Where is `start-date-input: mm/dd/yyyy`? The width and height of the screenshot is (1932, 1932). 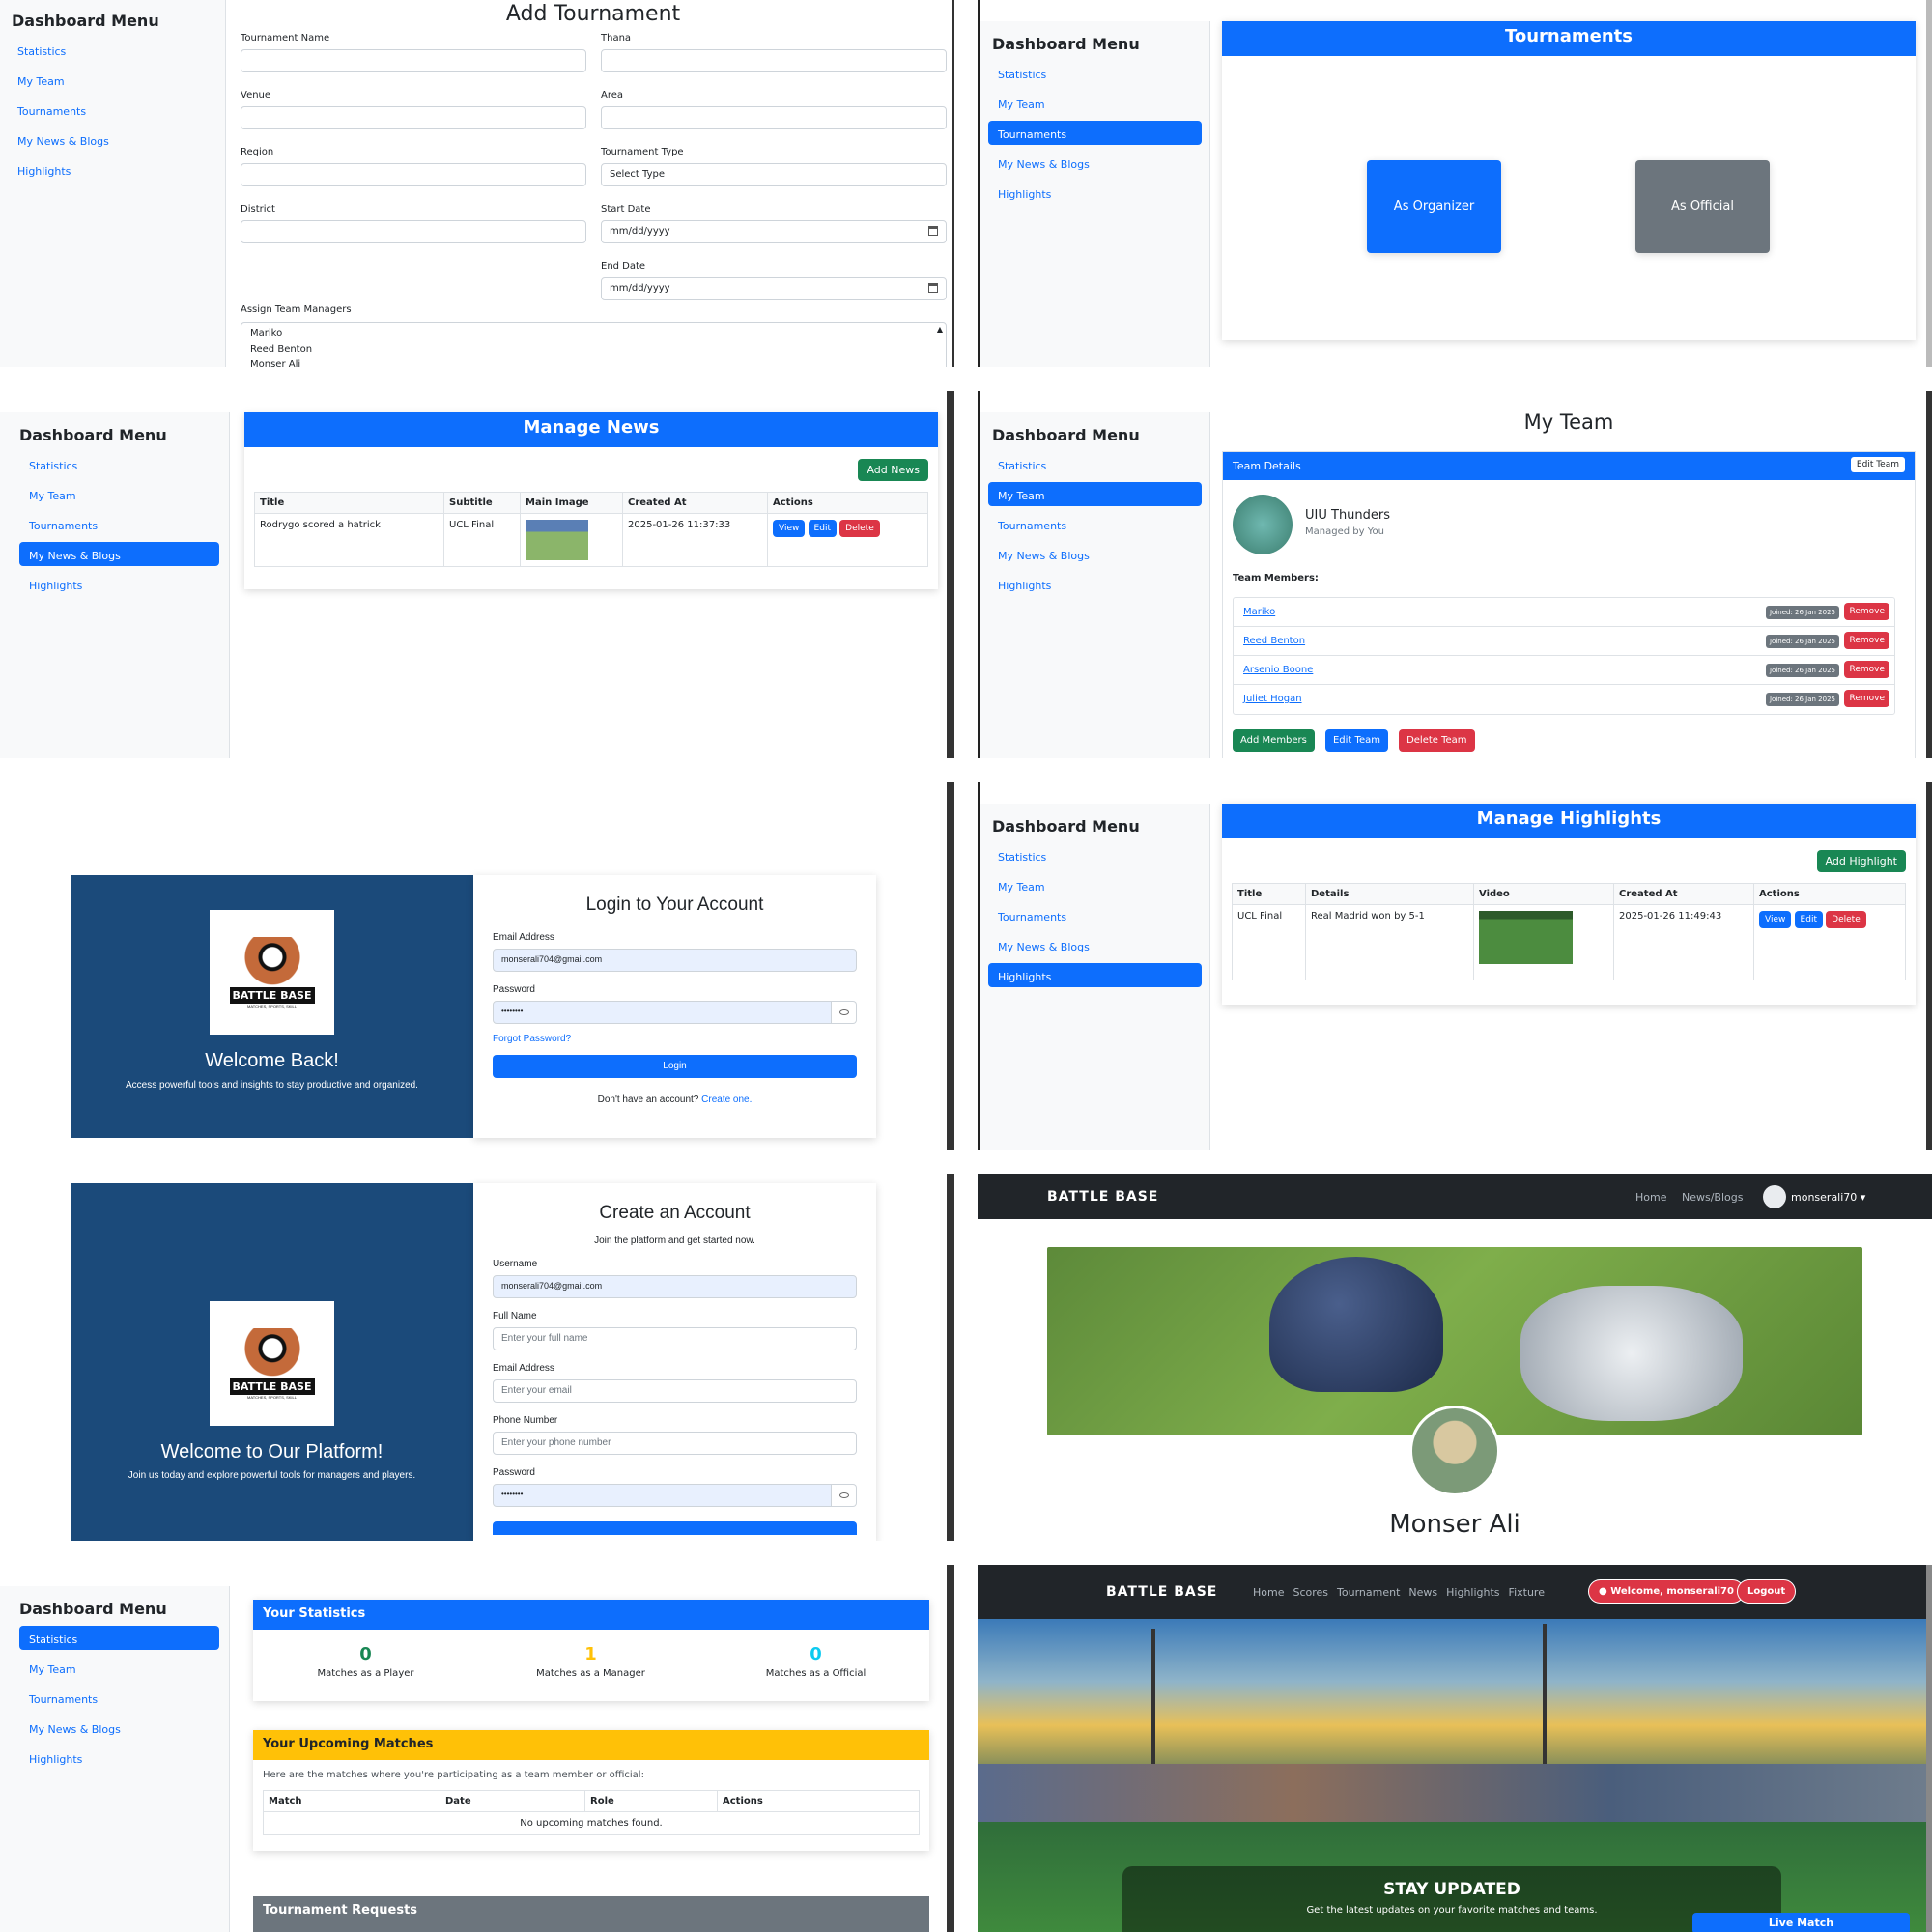
start-date-input: mm/dd/yyyy is located at coordinates (774, 231).